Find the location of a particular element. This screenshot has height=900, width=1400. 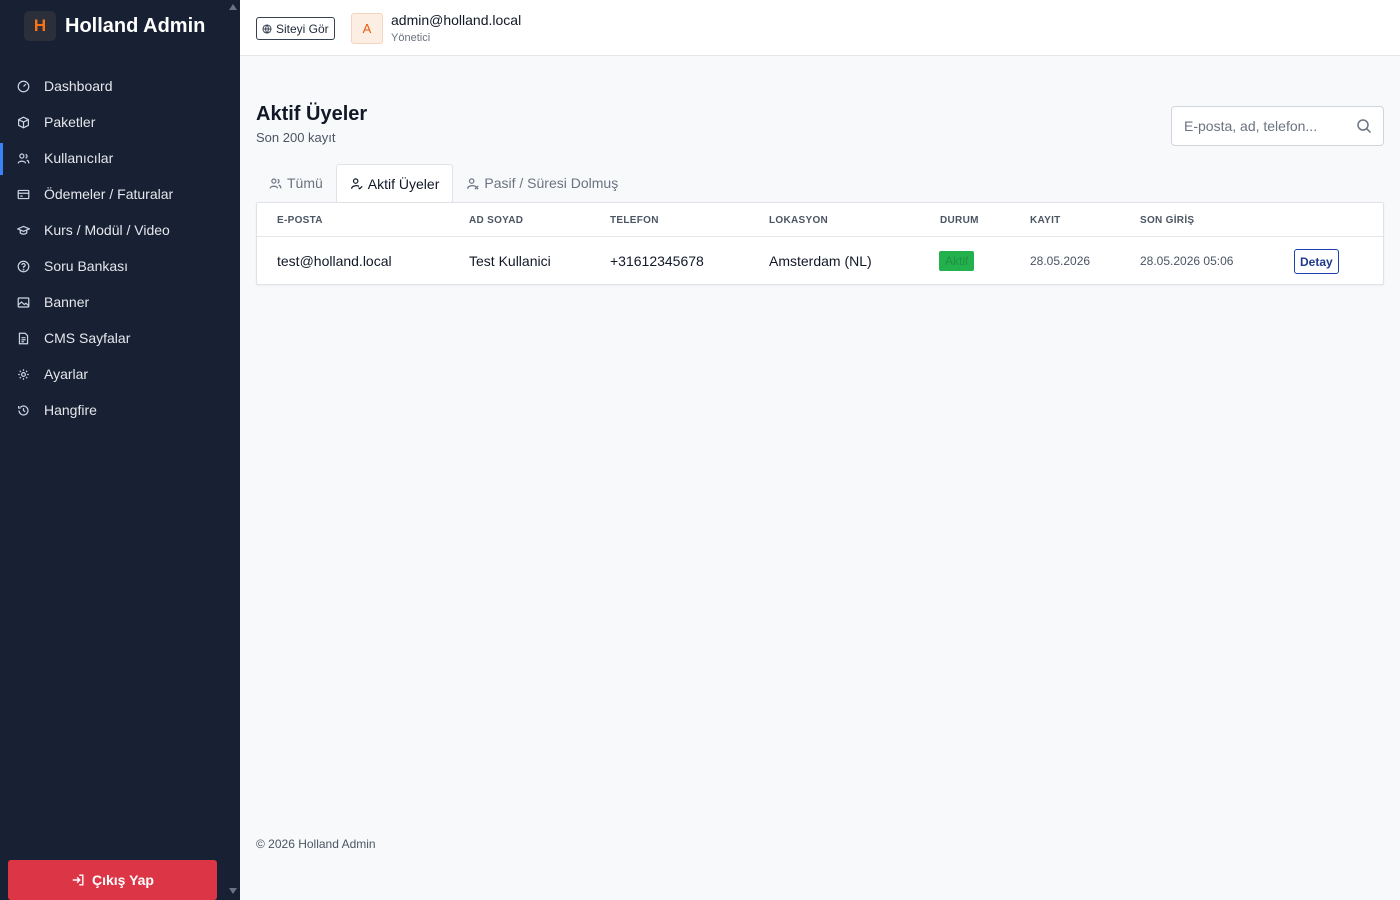

sidebar-item-banner: Banner is located at coordinates (120, 302).